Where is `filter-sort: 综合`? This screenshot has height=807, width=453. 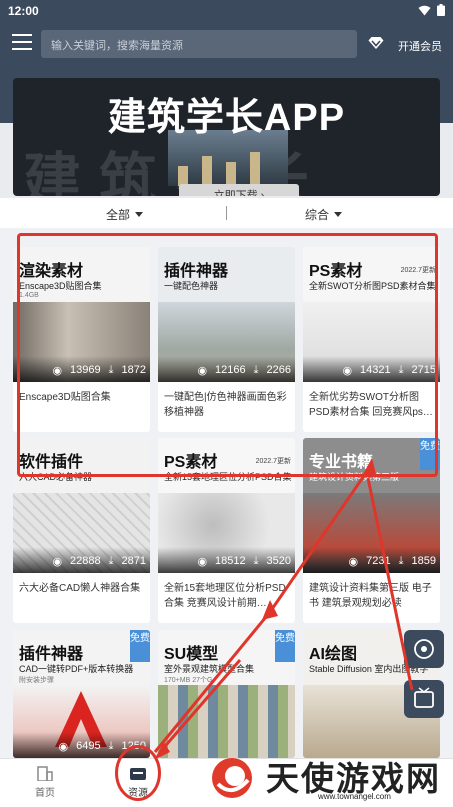 filter-sort: 综合 is located at coordinates (324, 214).